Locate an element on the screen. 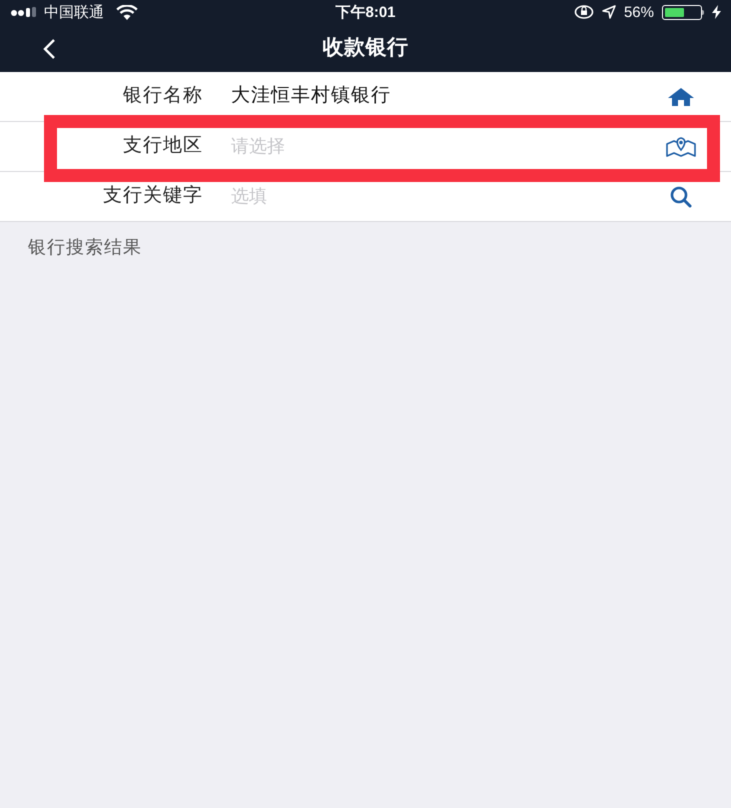  field-label: 银行名称 is located at coordinates (162, 96).